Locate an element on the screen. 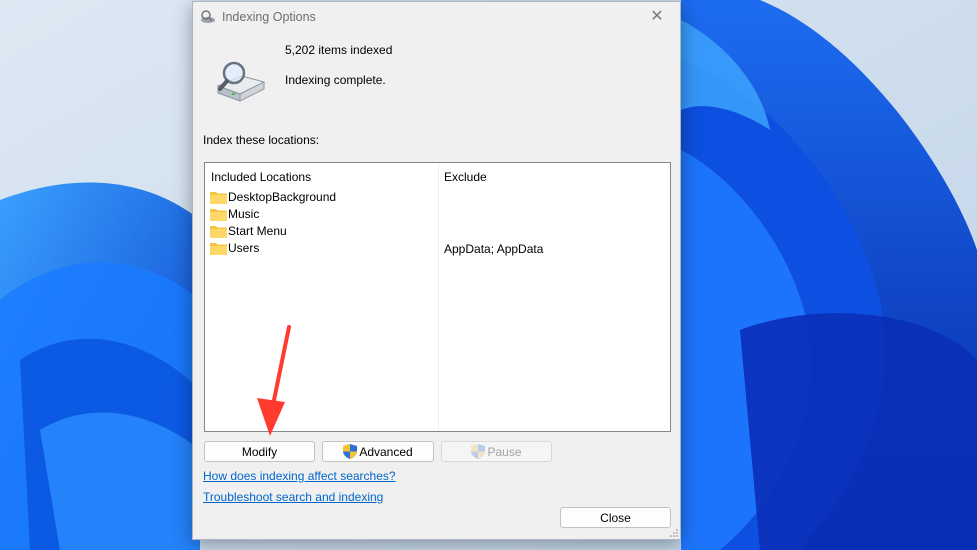 The image size is (977, 550). list-item: Start Menu is located at coordinates (248, 231).